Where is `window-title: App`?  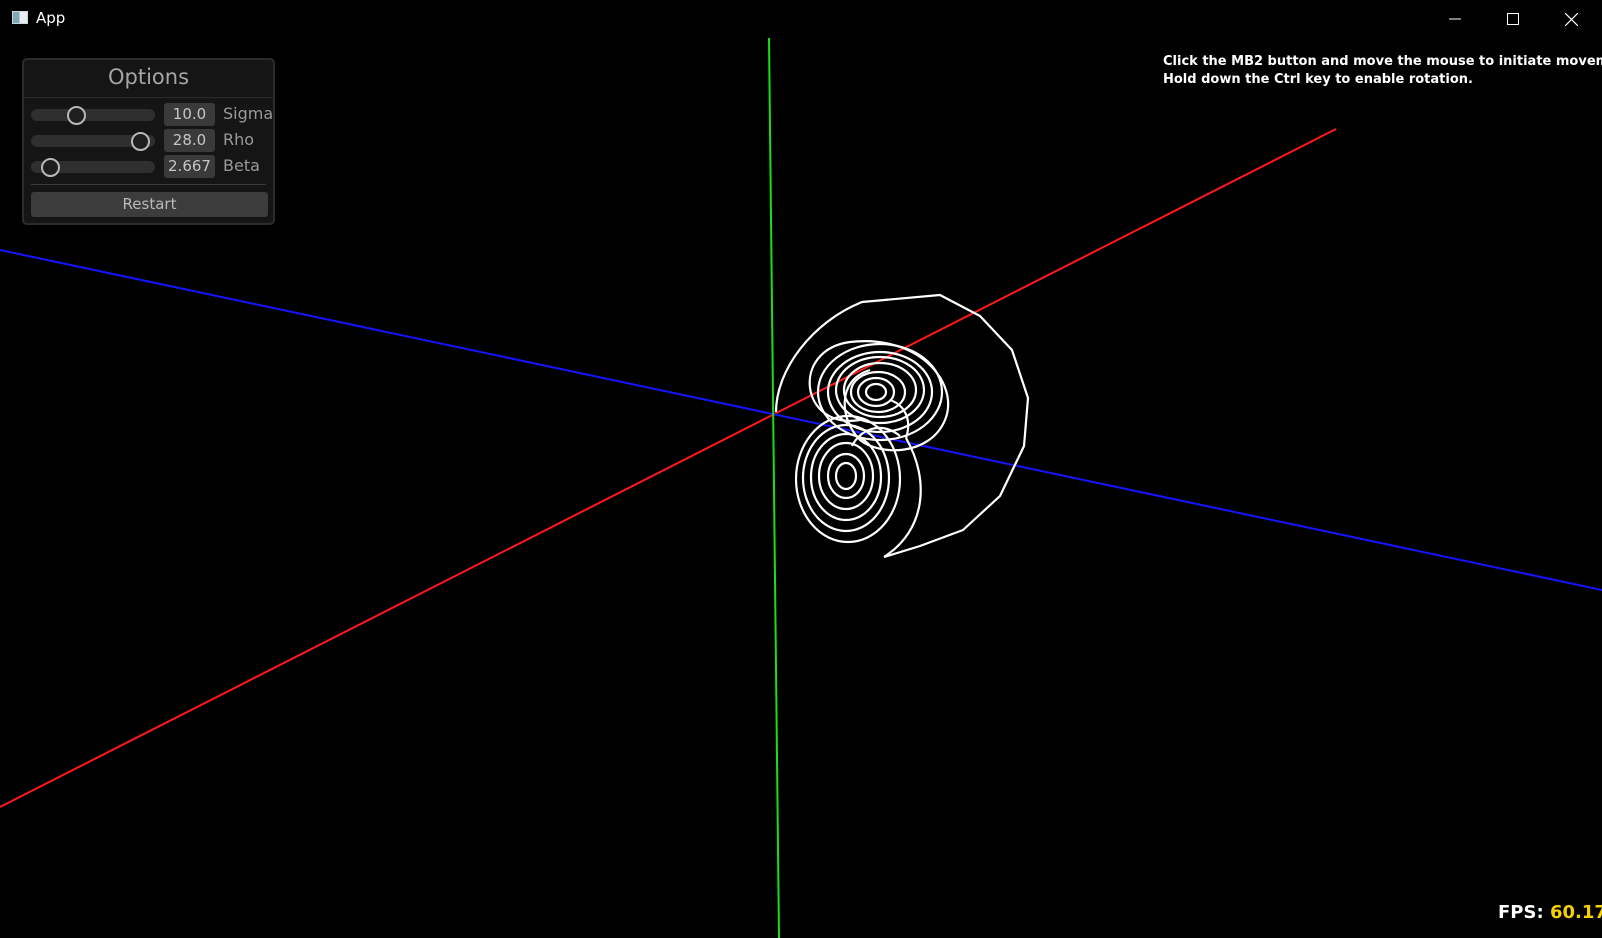
window-title: App is located at coordinates (51, 18).